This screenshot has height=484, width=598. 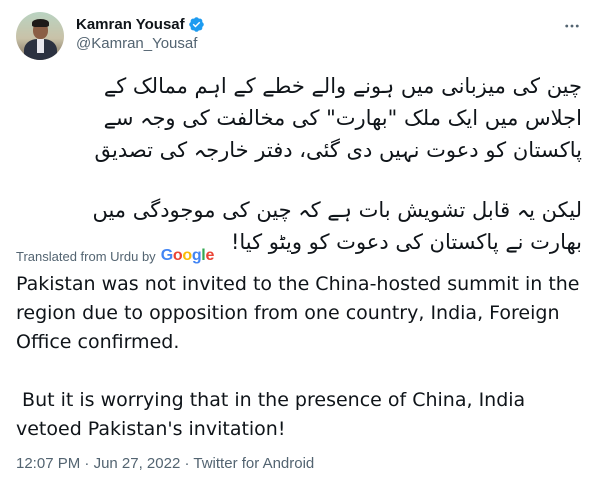 What do you see at coordinates (137, 463) in the screenshot?
I see `tweet-date: Jun 27, 2022` at bounding box center [137, 463].